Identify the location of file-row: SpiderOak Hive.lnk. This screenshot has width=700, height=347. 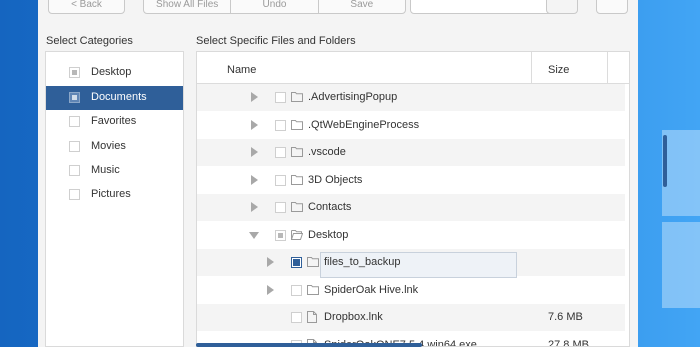
(411, 290).